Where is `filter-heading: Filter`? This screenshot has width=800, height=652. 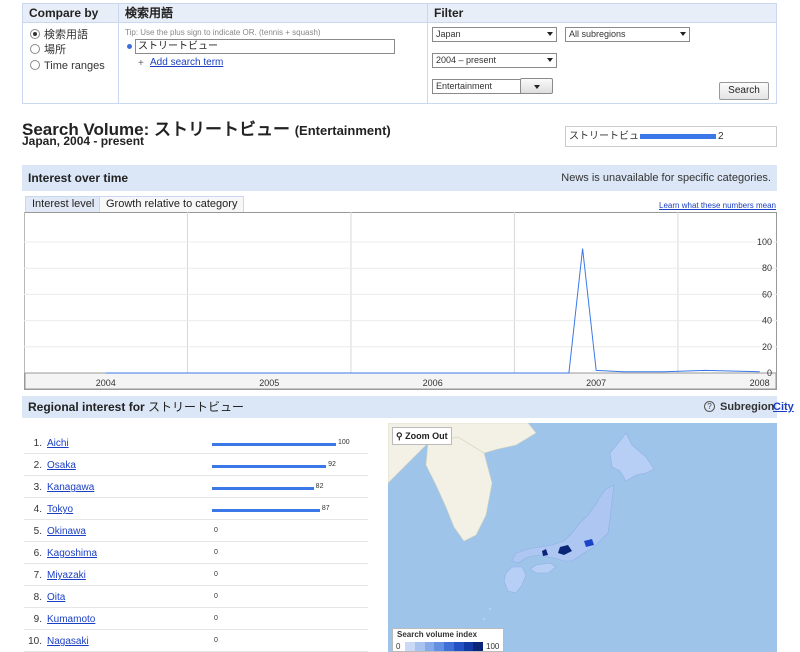 filter-heading: Filter is located at coordinates (602, 13).